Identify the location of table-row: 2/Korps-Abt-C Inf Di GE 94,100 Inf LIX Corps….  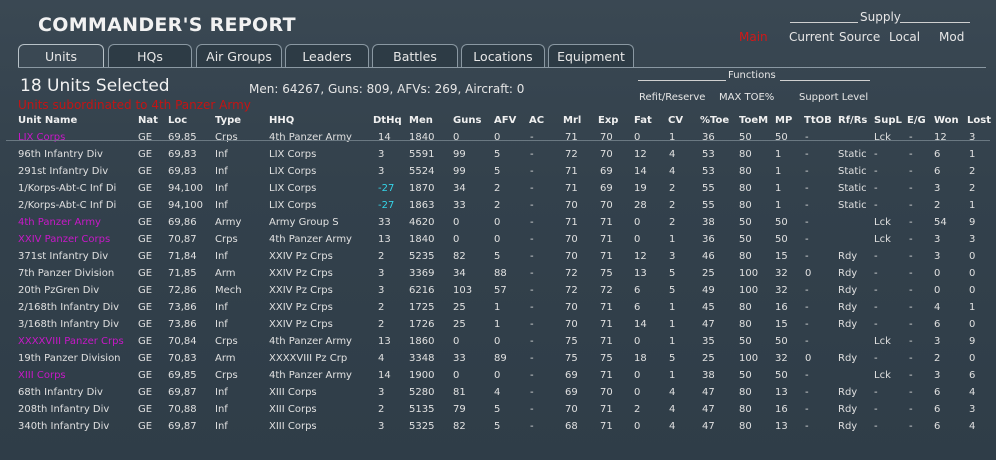
(498, 205).